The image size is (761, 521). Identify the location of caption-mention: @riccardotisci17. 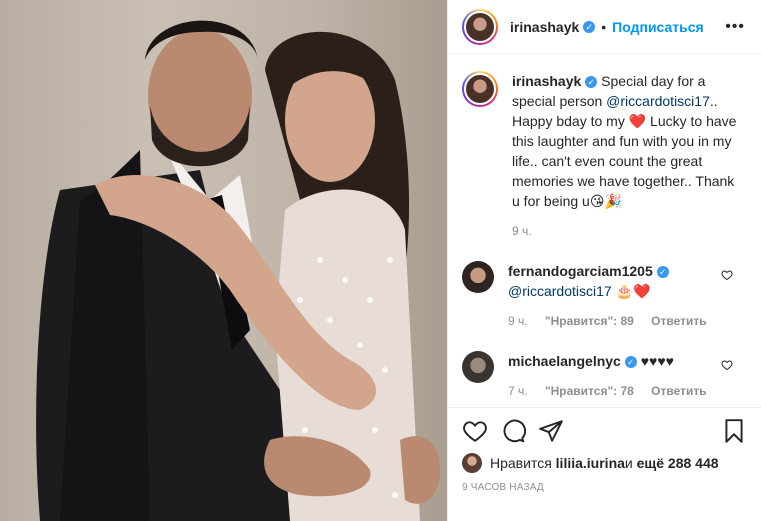
(658, 101).